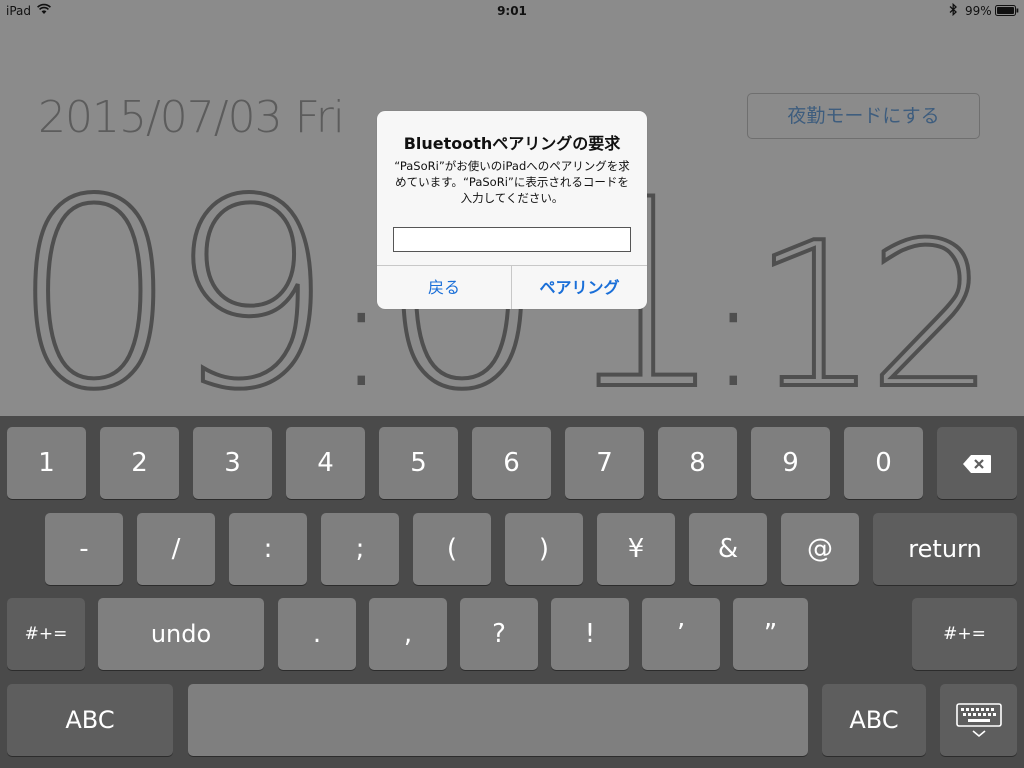  Describe the element at coordinates (90, 720) in the screenshot. I see `abc-key-left: ABC` at that location.